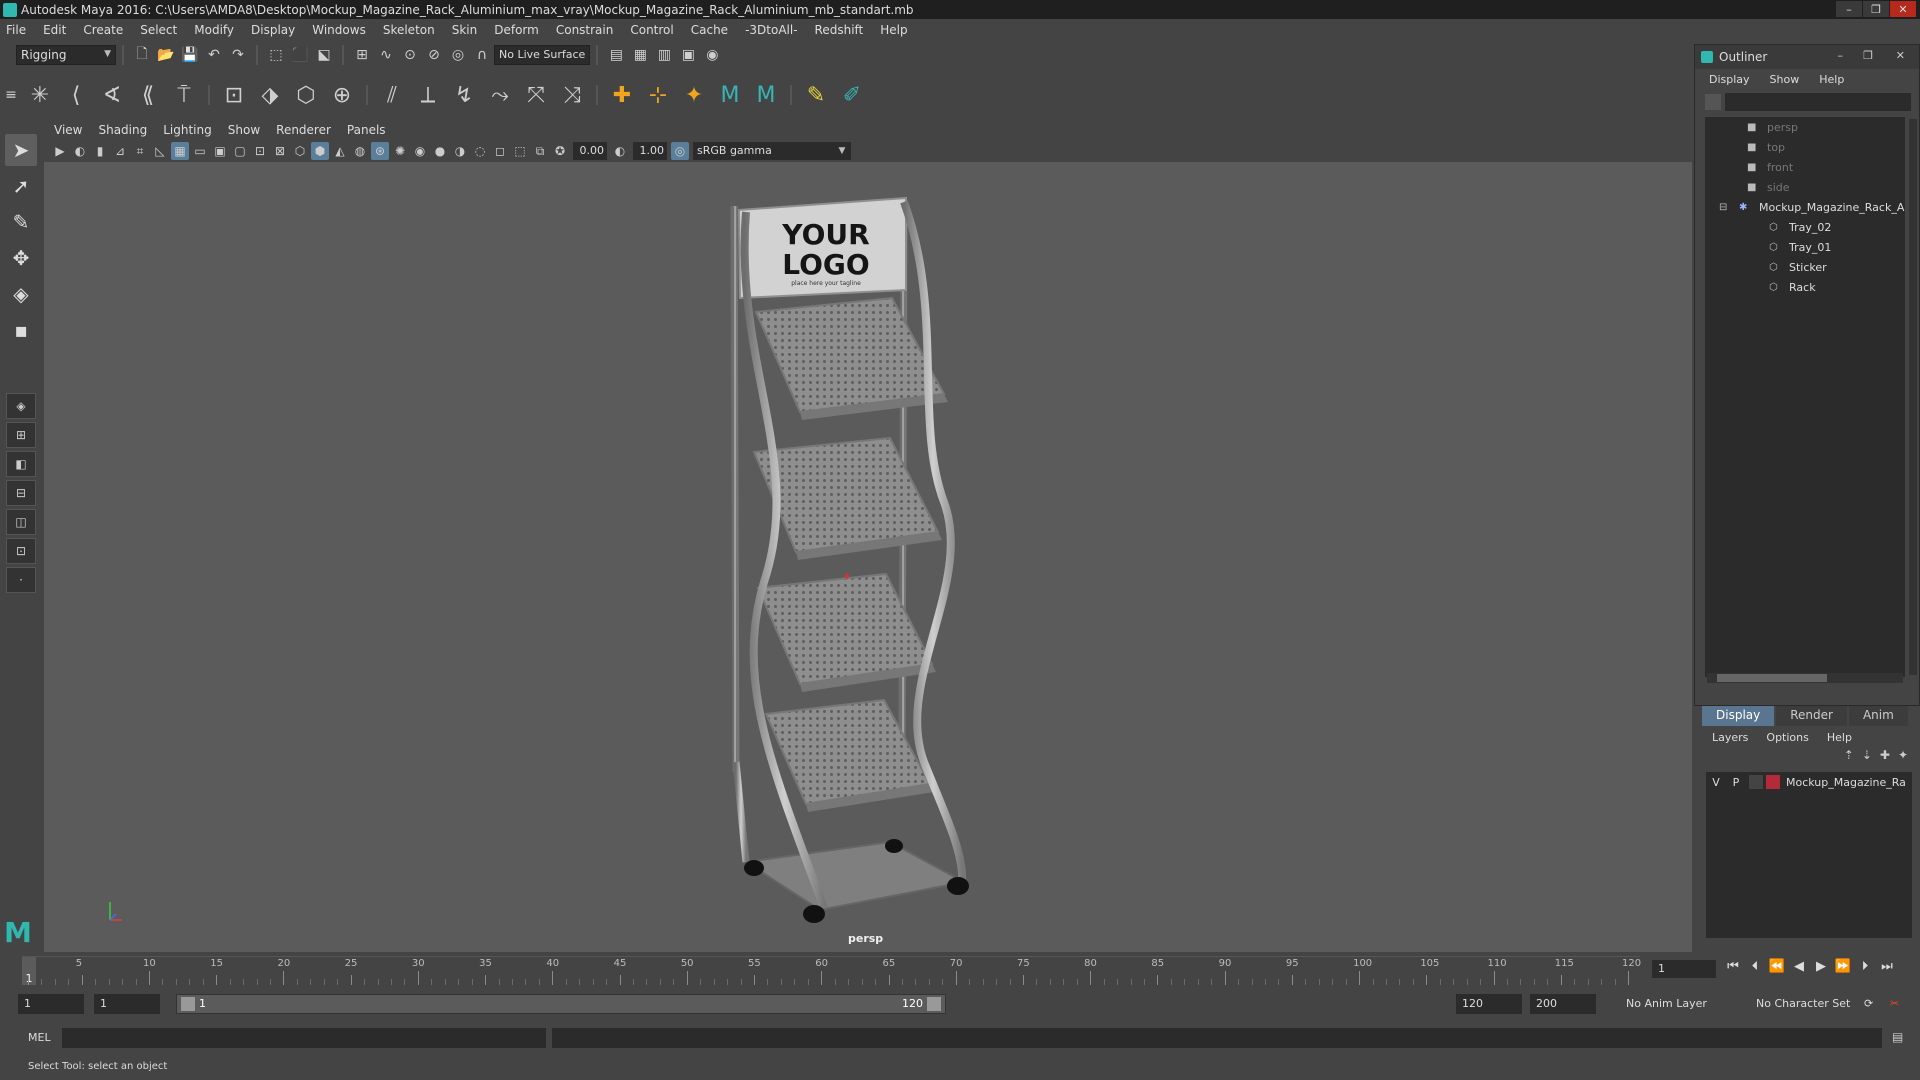 This screenshot has height=1080, width=1920. I want to click on chevron-down-icon: ▼, so click(842, 151).